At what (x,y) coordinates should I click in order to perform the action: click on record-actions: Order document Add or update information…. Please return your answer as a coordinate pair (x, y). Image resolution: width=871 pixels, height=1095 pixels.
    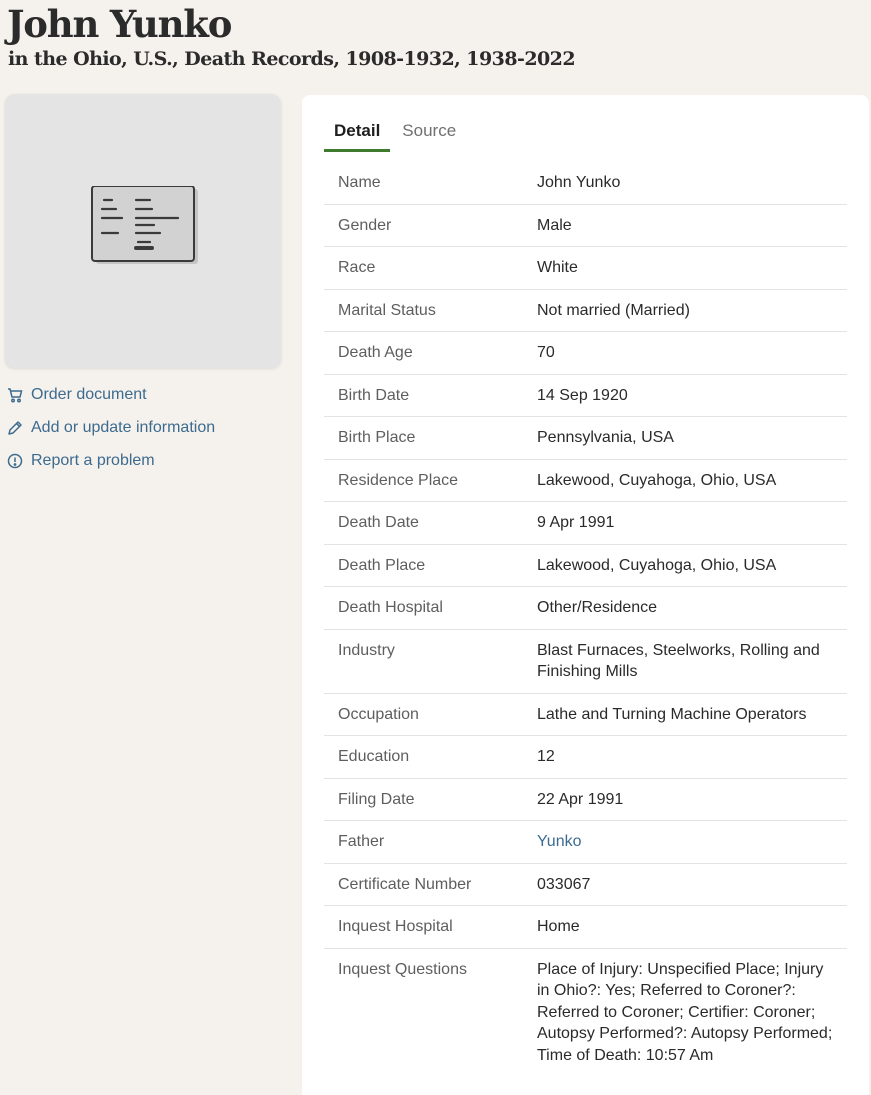
    Looking at the image, I should click on (110, 427).